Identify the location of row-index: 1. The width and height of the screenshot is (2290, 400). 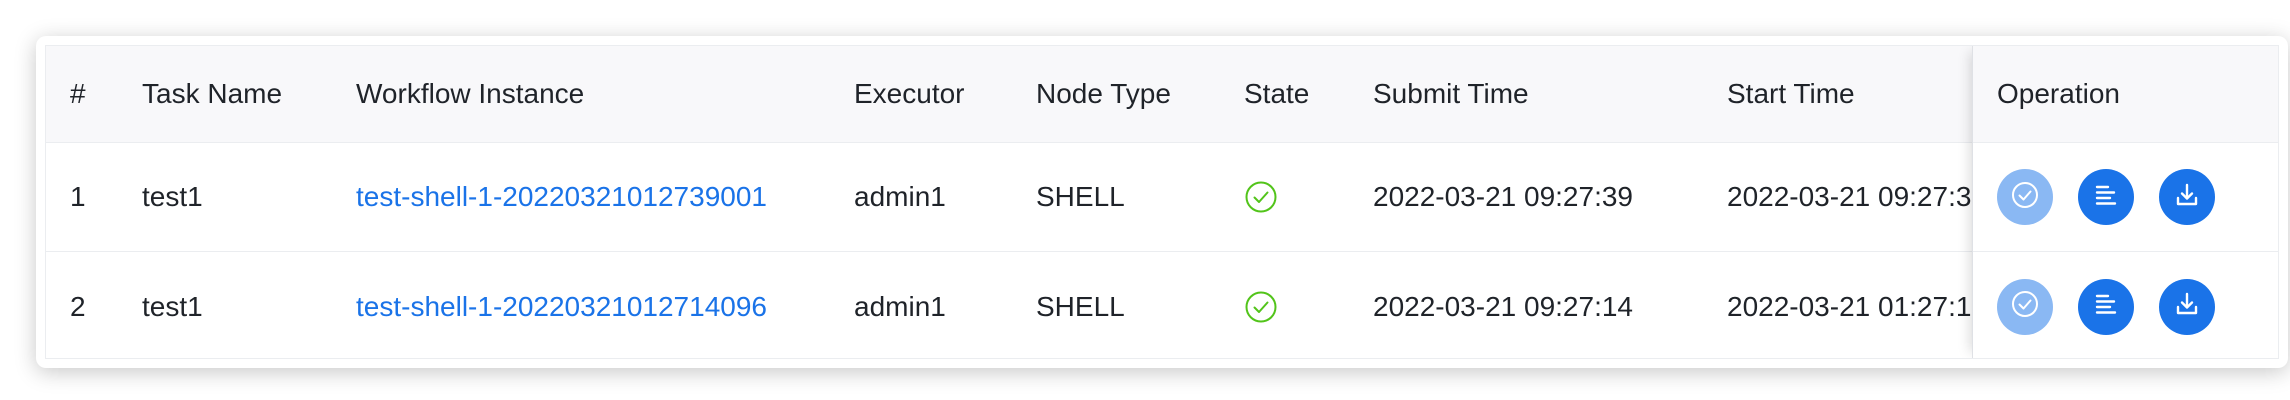
(78, 196).